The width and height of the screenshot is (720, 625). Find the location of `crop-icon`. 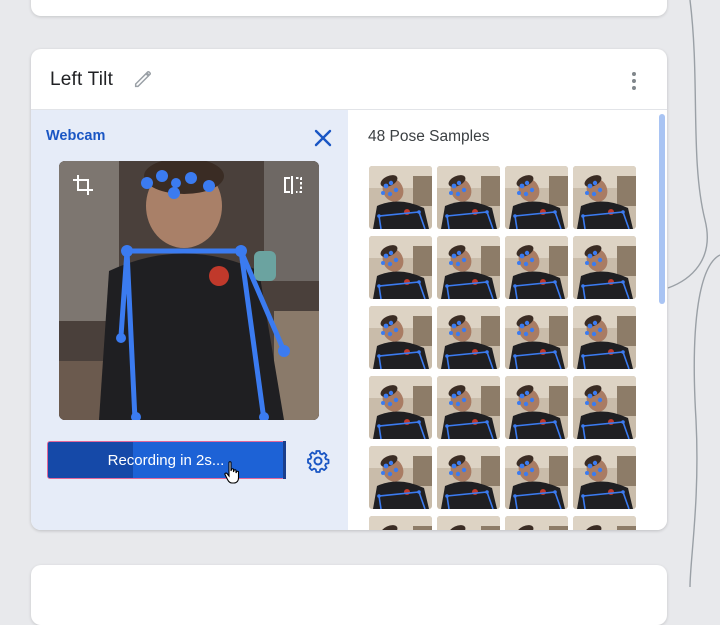

crop-icon is located at coordinates (83, 185).